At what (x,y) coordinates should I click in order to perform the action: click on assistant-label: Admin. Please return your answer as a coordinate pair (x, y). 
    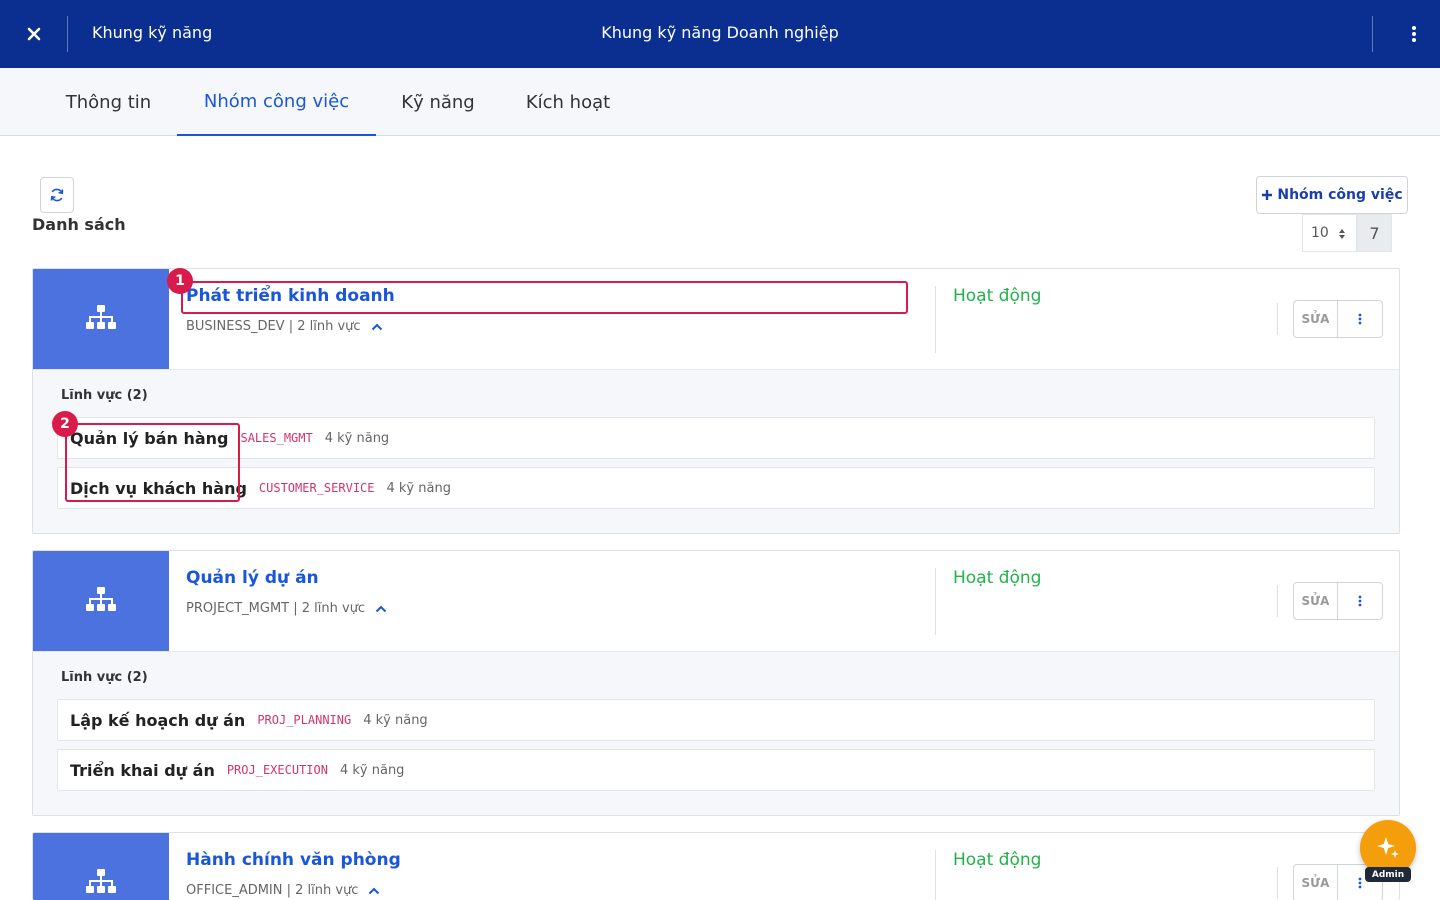
    Looking at the image, I should click on (1388, 874).